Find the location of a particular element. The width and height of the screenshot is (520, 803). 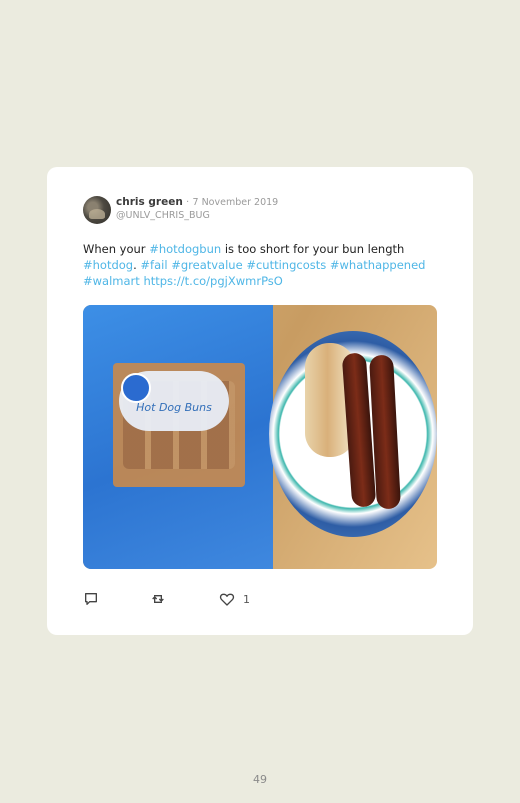

reply-button is located at coordinates (91, 599).